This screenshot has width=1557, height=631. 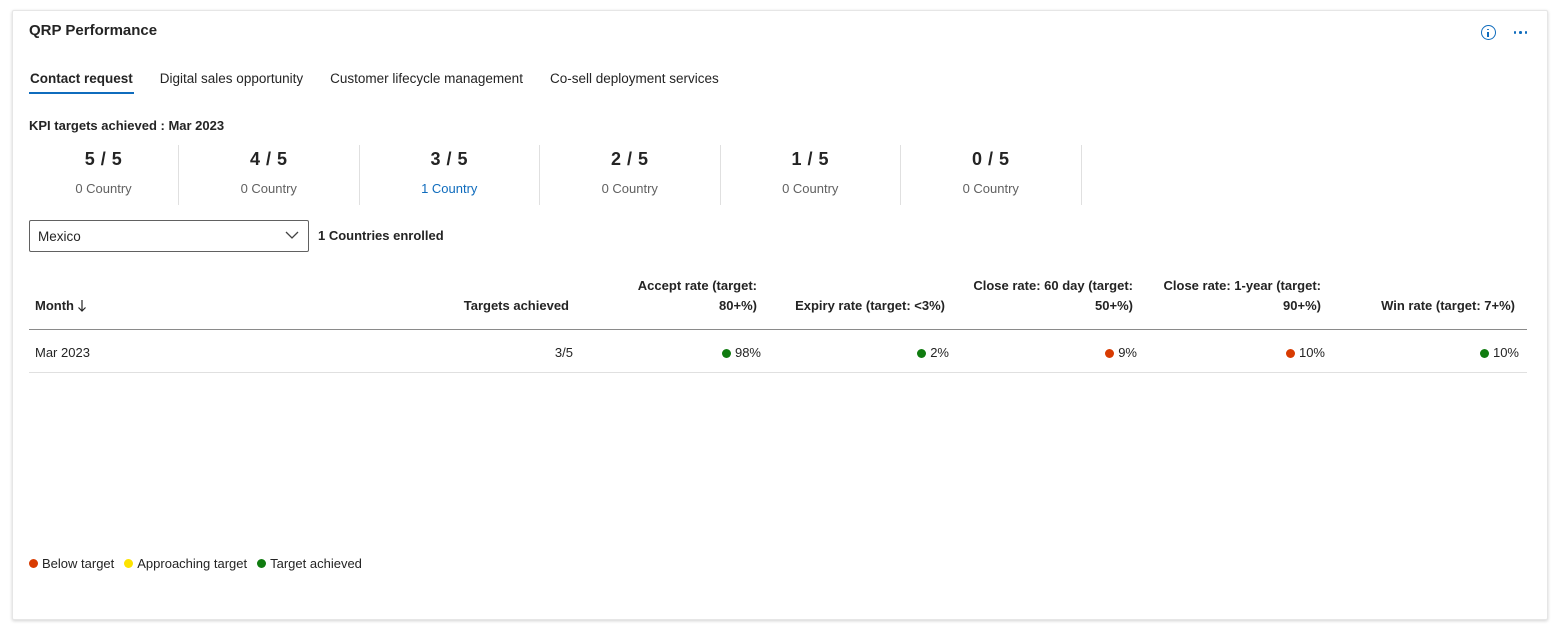 What do you see at coordinates (93, 30) in the screenshot?
I see `card-title: QRP Performance` at bounding box center [93, 30].